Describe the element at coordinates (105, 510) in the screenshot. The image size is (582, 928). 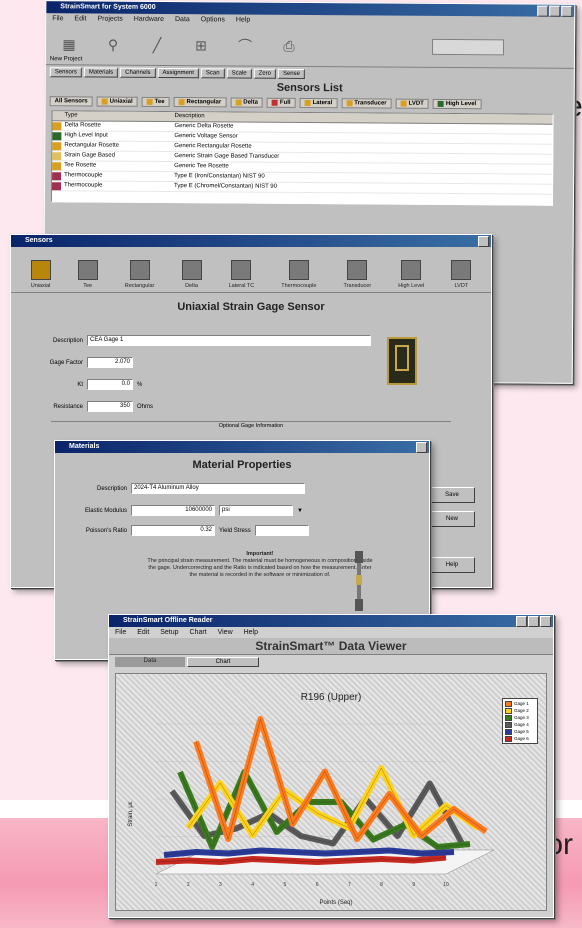
I see `elastic-modulus-label: Elastic Modulus` at that location.